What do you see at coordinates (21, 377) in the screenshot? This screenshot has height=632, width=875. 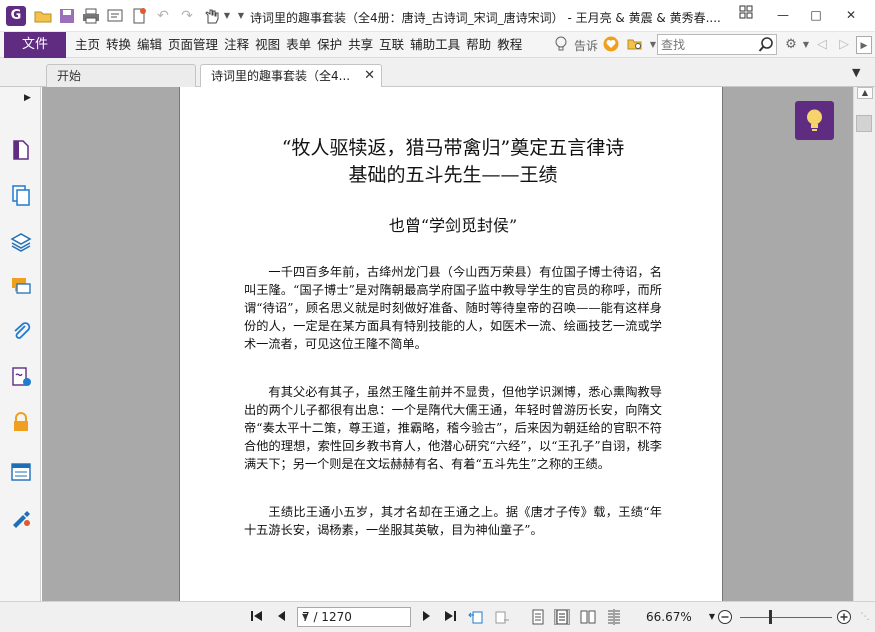 I see `signature-icon` at bounding box center [21, 377].